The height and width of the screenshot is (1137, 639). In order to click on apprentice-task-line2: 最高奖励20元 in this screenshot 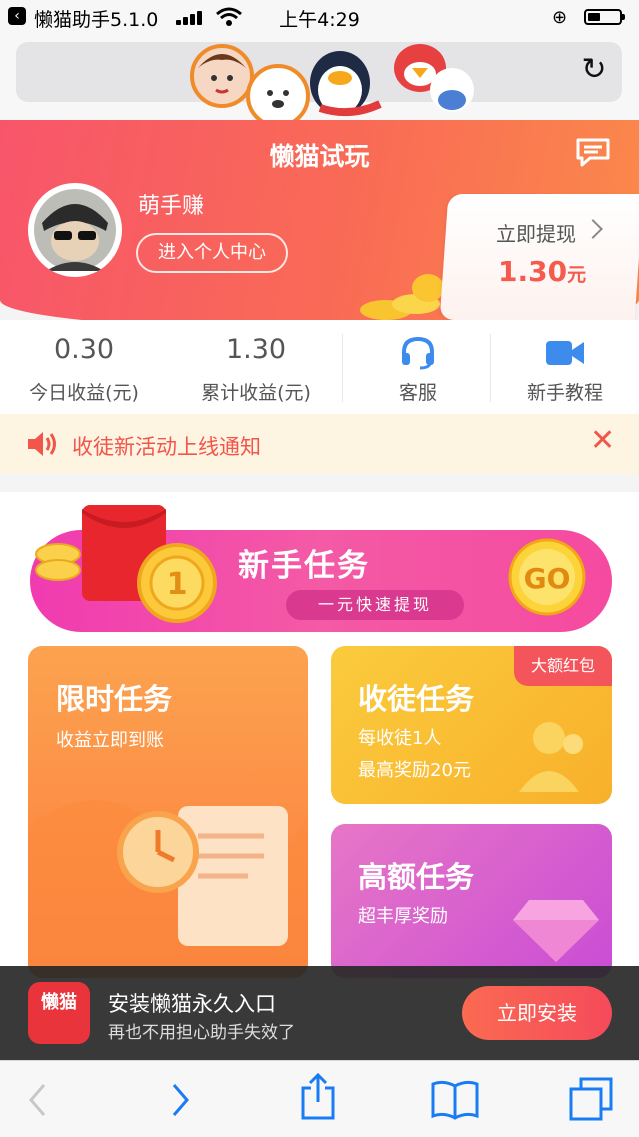, I will do `click(414, 770)`.